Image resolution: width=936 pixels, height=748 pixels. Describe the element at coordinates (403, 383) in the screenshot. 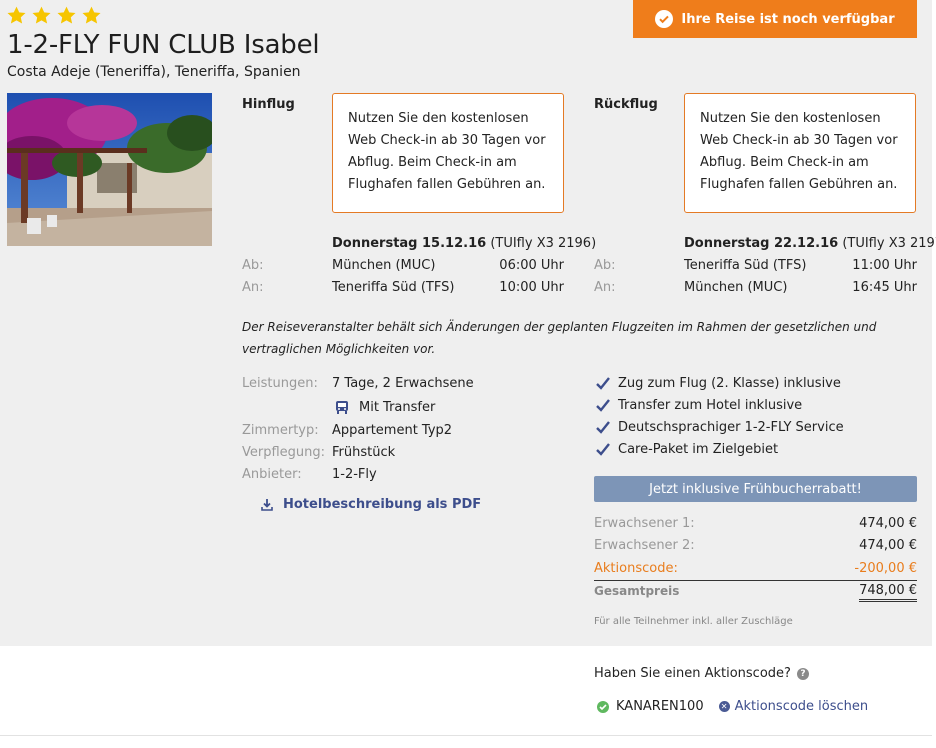

I see `services-value: 7 Tage, 2 Erwachsene` at that location.